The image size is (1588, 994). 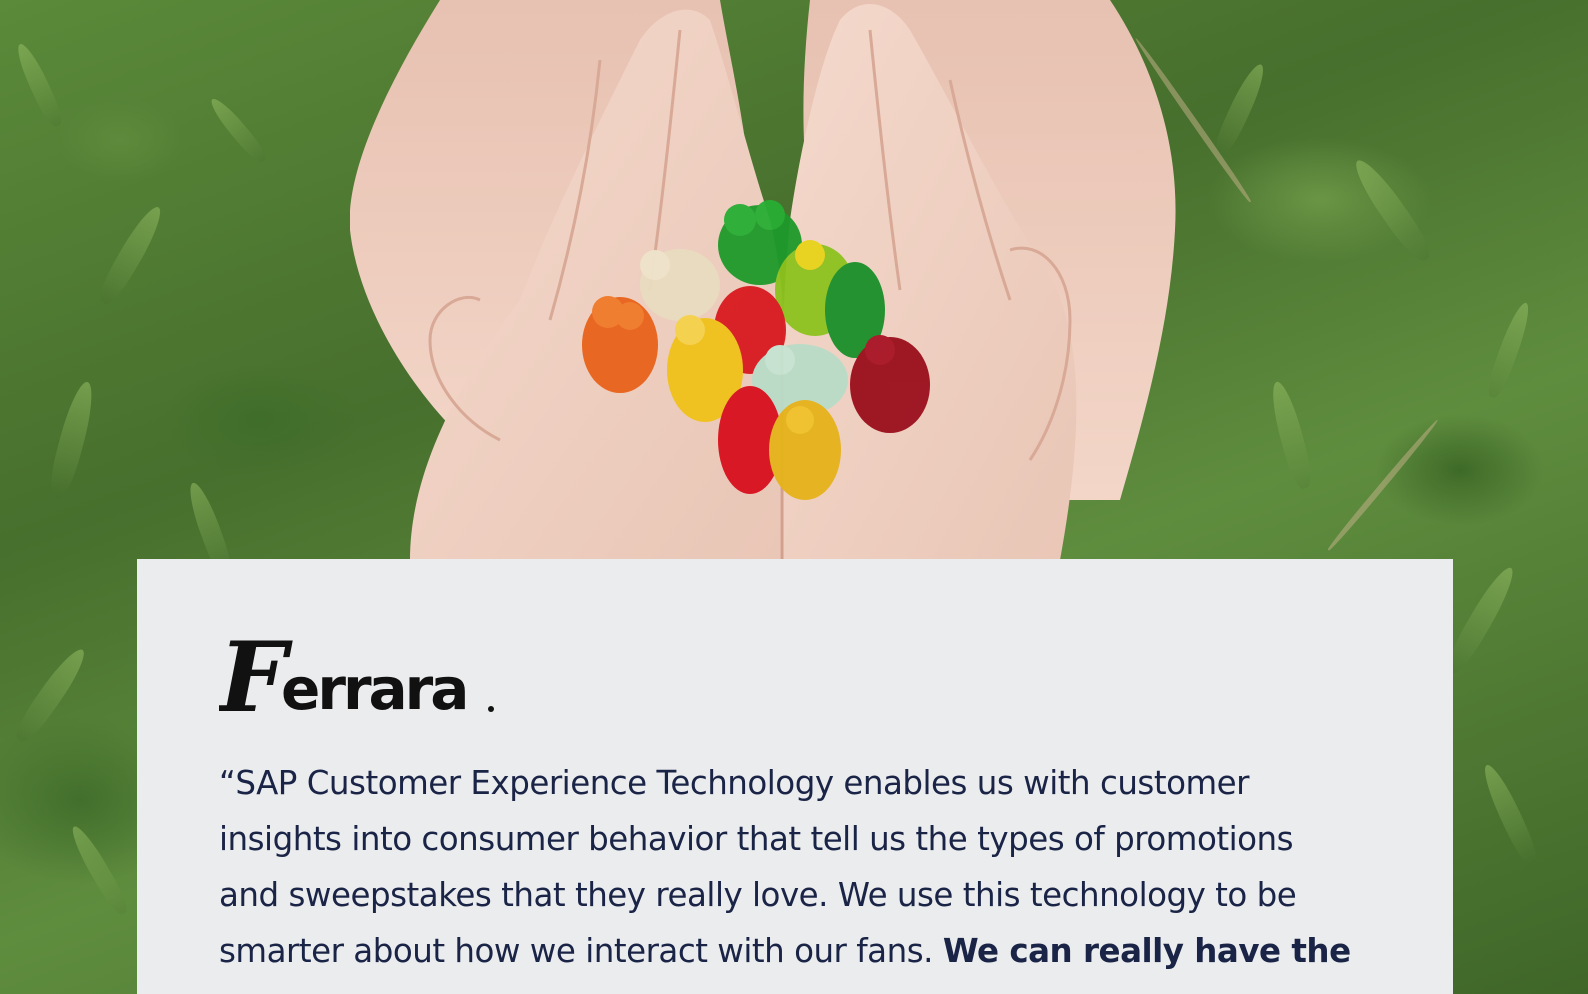 I want to click on quote-emphasis: We can really have the, so click(x=1146, y=951).